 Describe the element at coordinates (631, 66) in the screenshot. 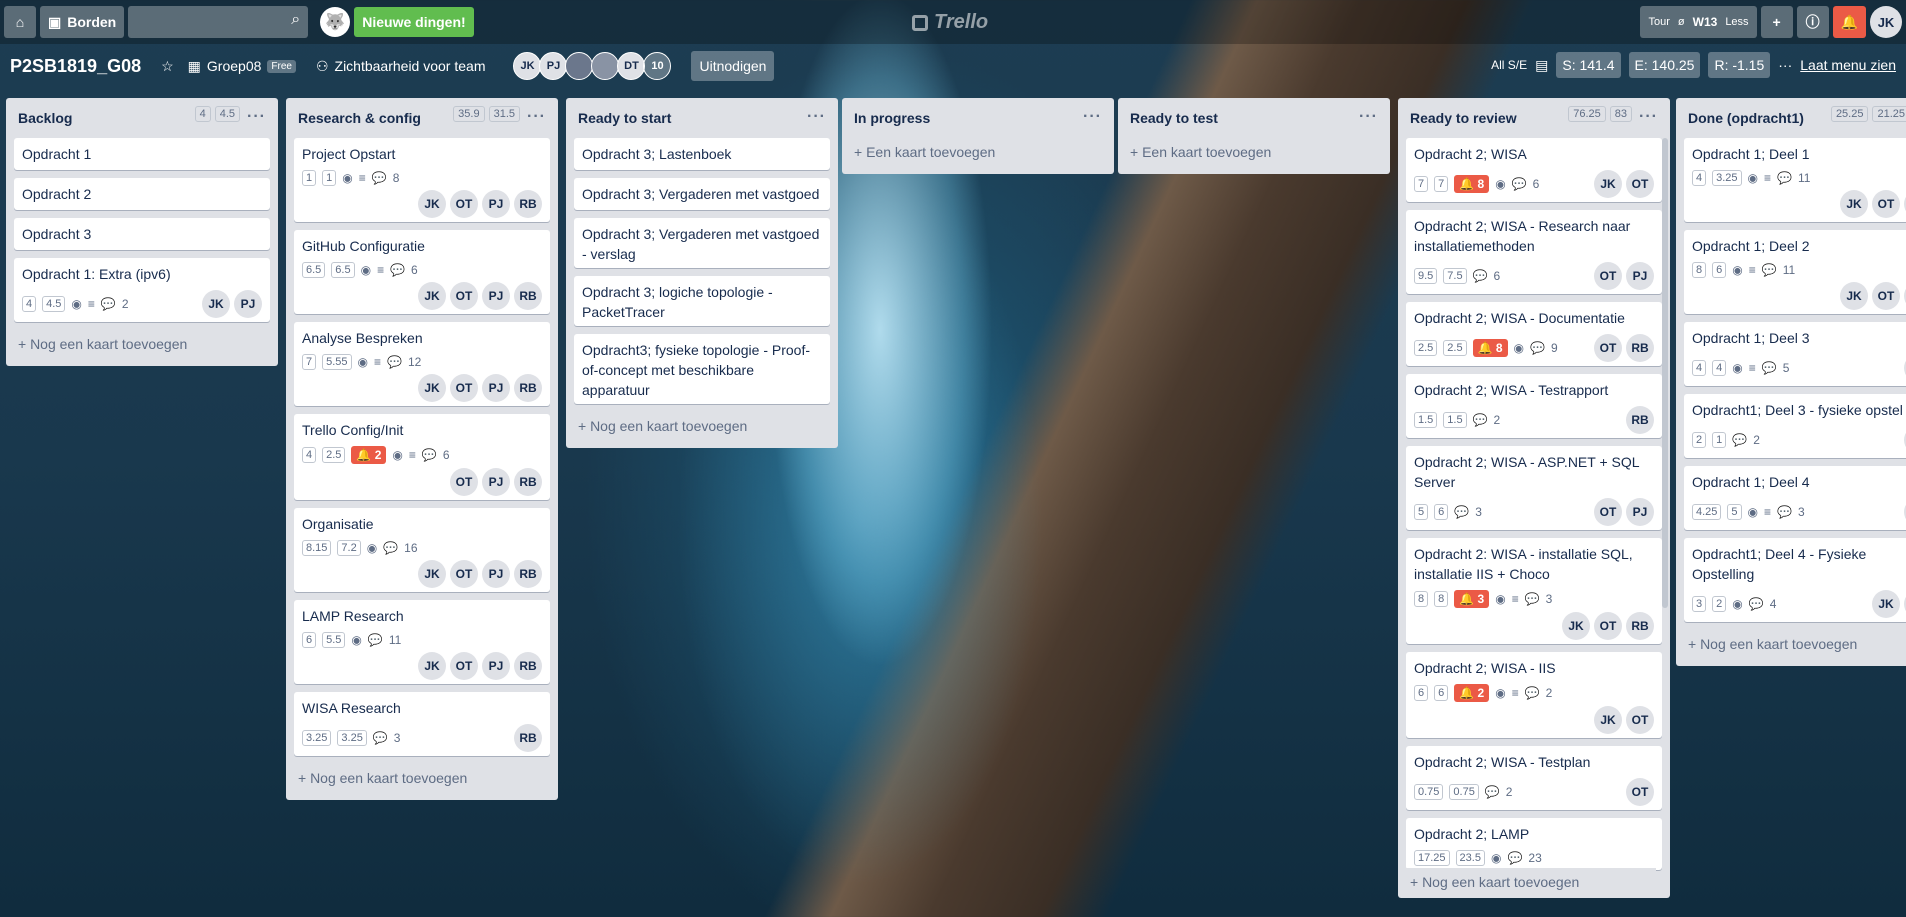

I see `member-avatar: DT` at that location.